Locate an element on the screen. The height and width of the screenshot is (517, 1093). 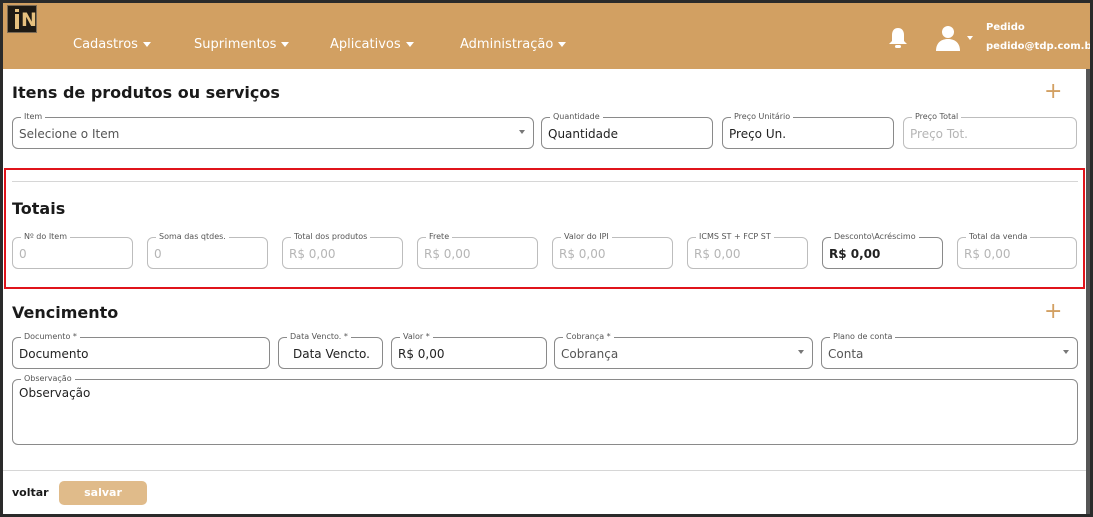
account-plan-value: Conta is located at coordinates (846, 354).